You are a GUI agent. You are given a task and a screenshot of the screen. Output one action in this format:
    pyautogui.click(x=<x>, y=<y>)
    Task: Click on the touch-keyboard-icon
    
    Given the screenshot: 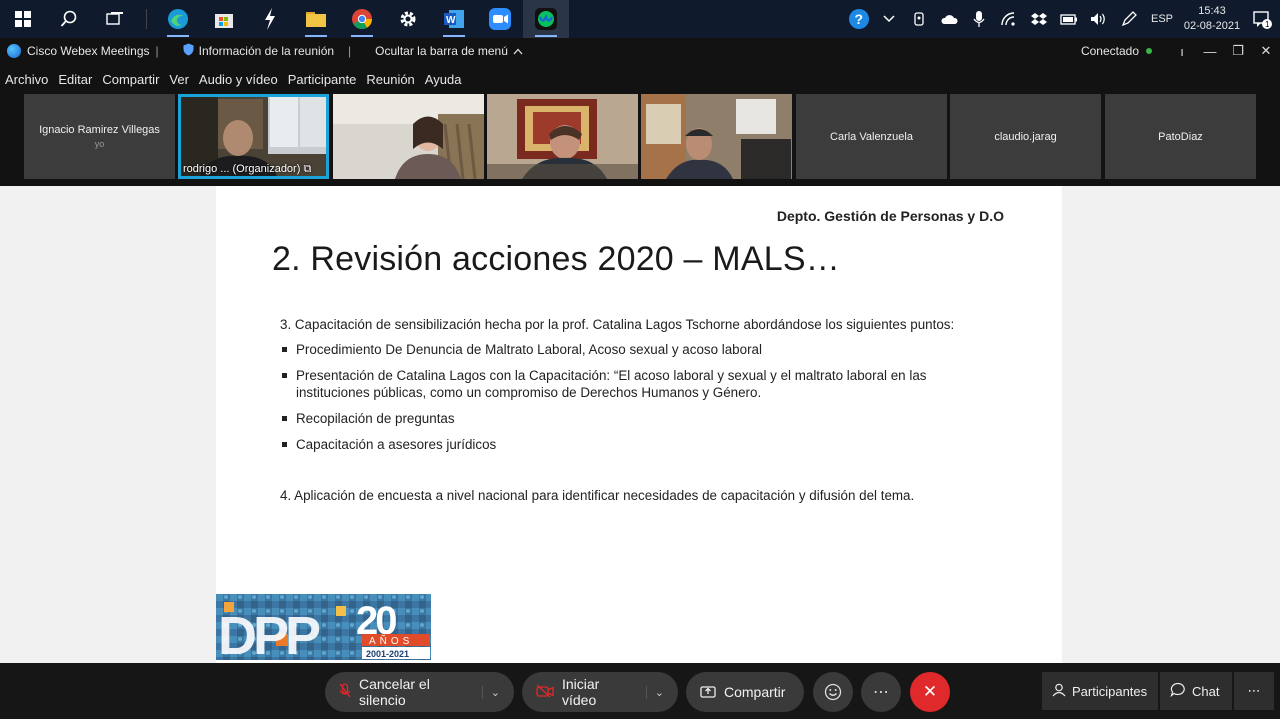 What is the action you would take?
    pyautogui.click(x=919, y=19)
    